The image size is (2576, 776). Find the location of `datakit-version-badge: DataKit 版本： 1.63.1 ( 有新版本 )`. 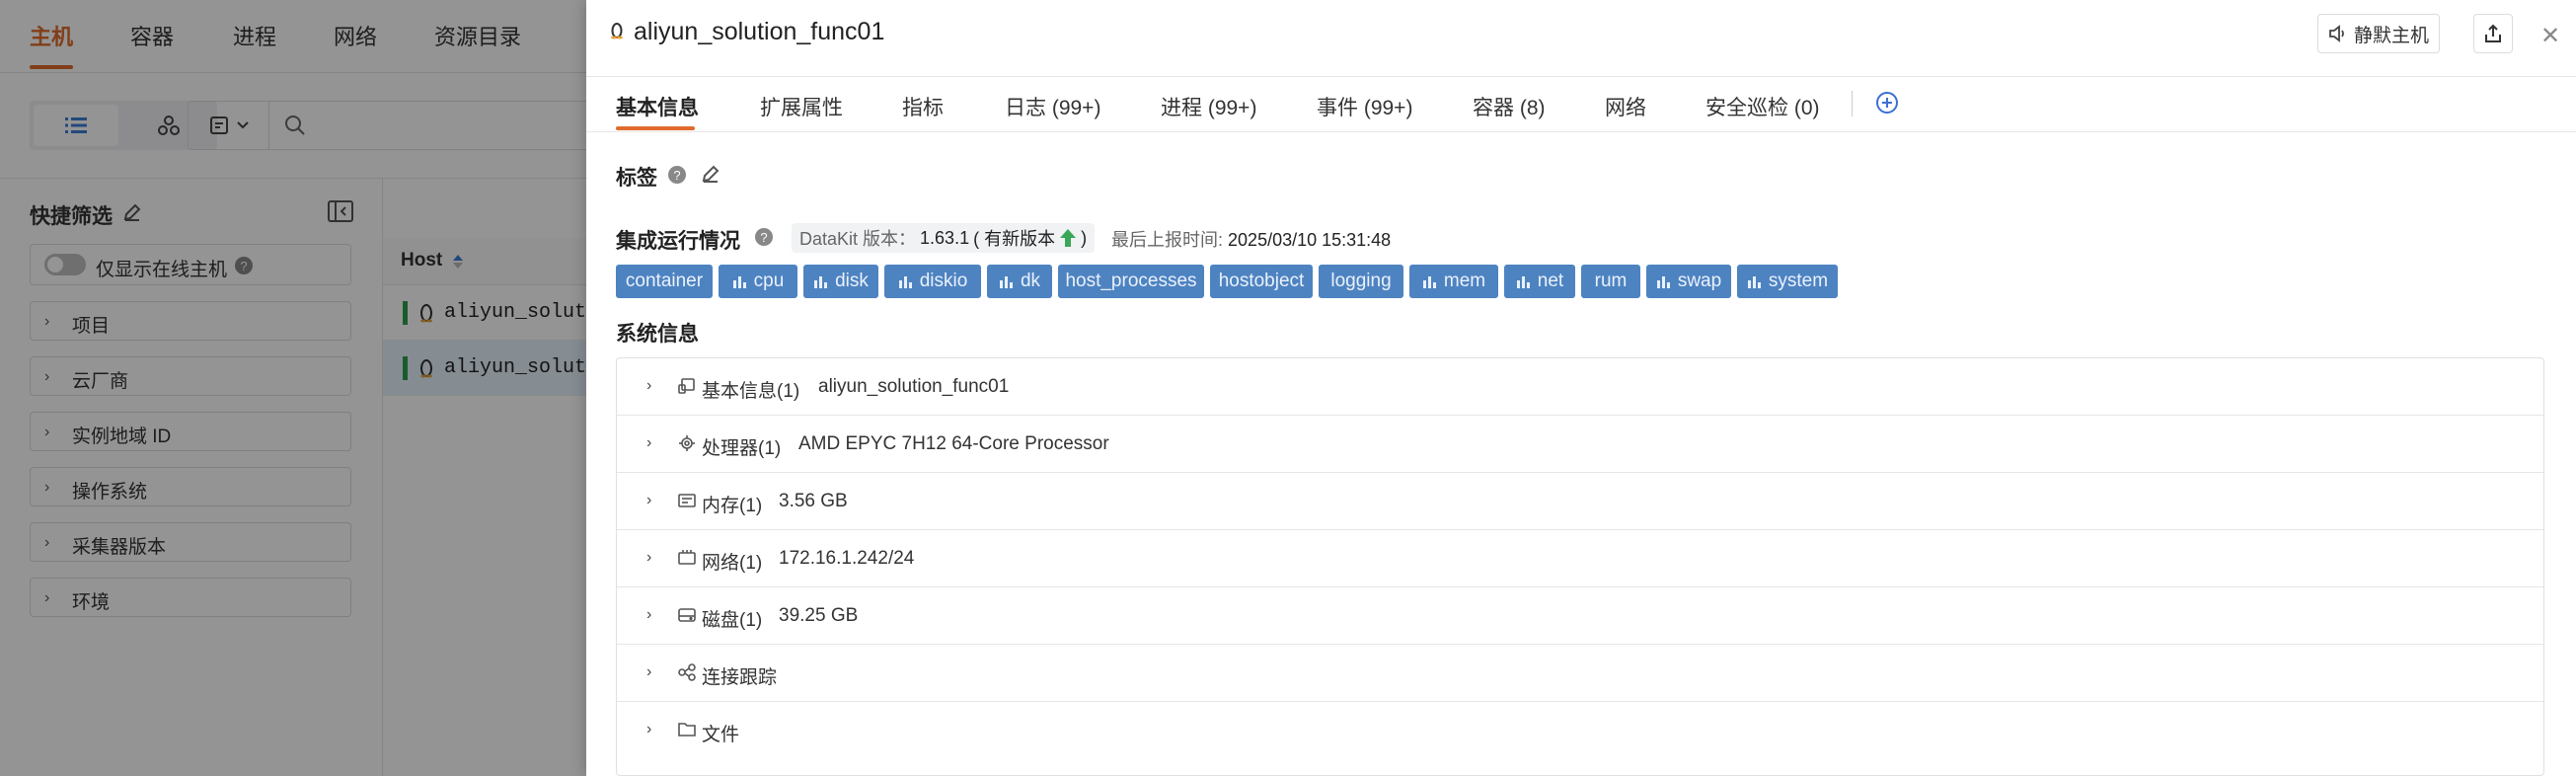

datakit-version-badge: DataKit 版本： 1.63.1 ( 有新版本 ) is located at coordinates (944, 238).